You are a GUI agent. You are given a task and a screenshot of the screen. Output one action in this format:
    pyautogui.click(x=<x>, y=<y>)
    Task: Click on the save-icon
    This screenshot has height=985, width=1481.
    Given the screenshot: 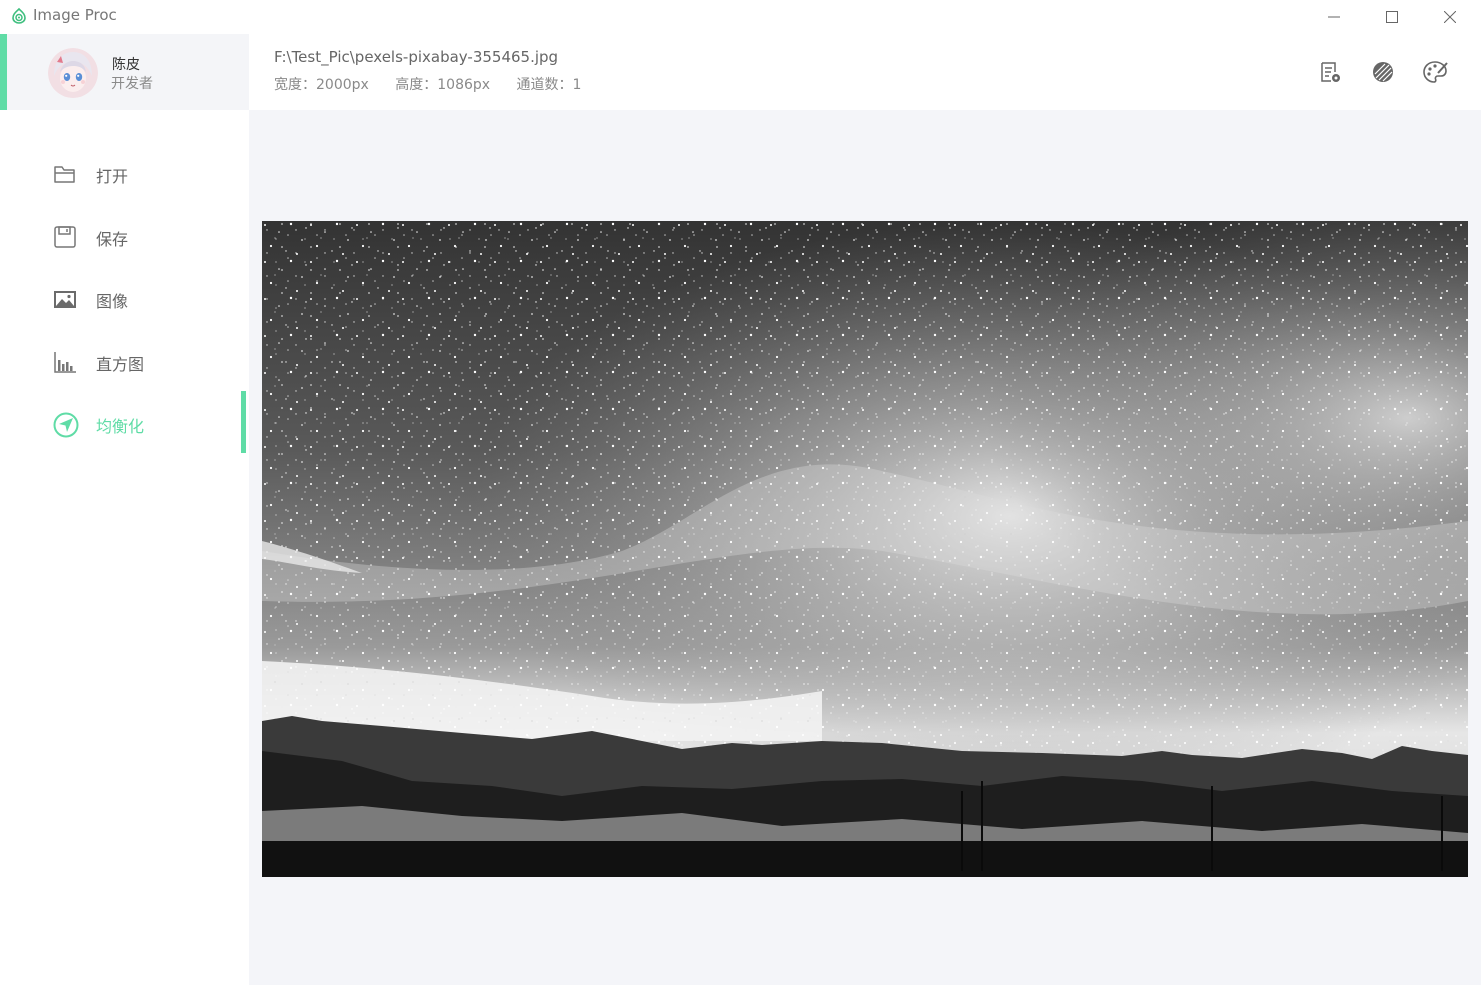 What is the action you would take?
    pyautogui.click(x=65, y=237)
    